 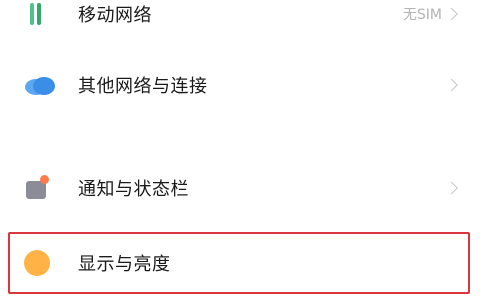 I want to click on settings-item-label: 移动网络, so click(x=115, y=15).